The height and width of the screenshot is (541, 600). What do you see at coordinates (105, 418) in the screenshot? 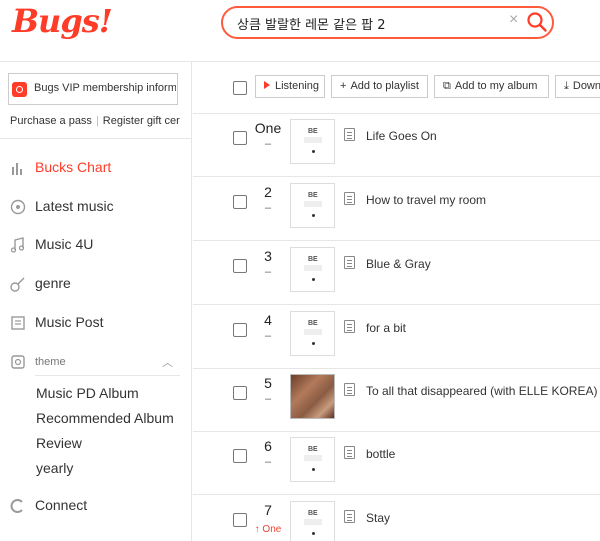
I see `theme-item-recommended-album: Recommended Album` at bounding box center [105, 418].